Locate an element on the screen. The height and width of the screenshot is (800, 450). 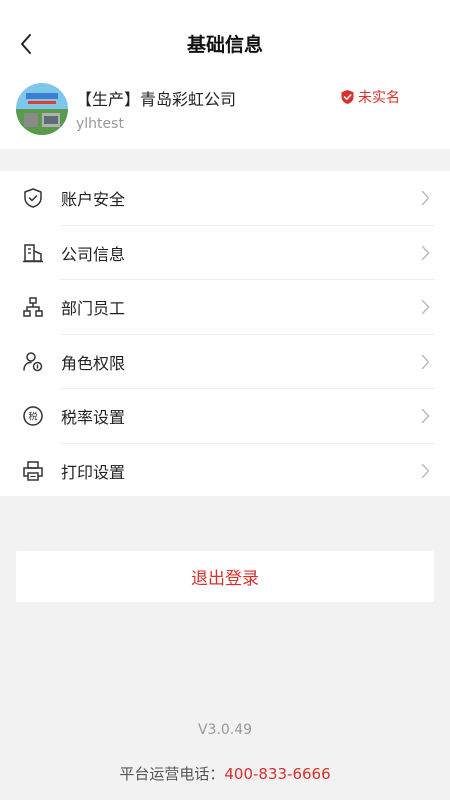
tax-icon: 税 is located at coordinates (33, 416).